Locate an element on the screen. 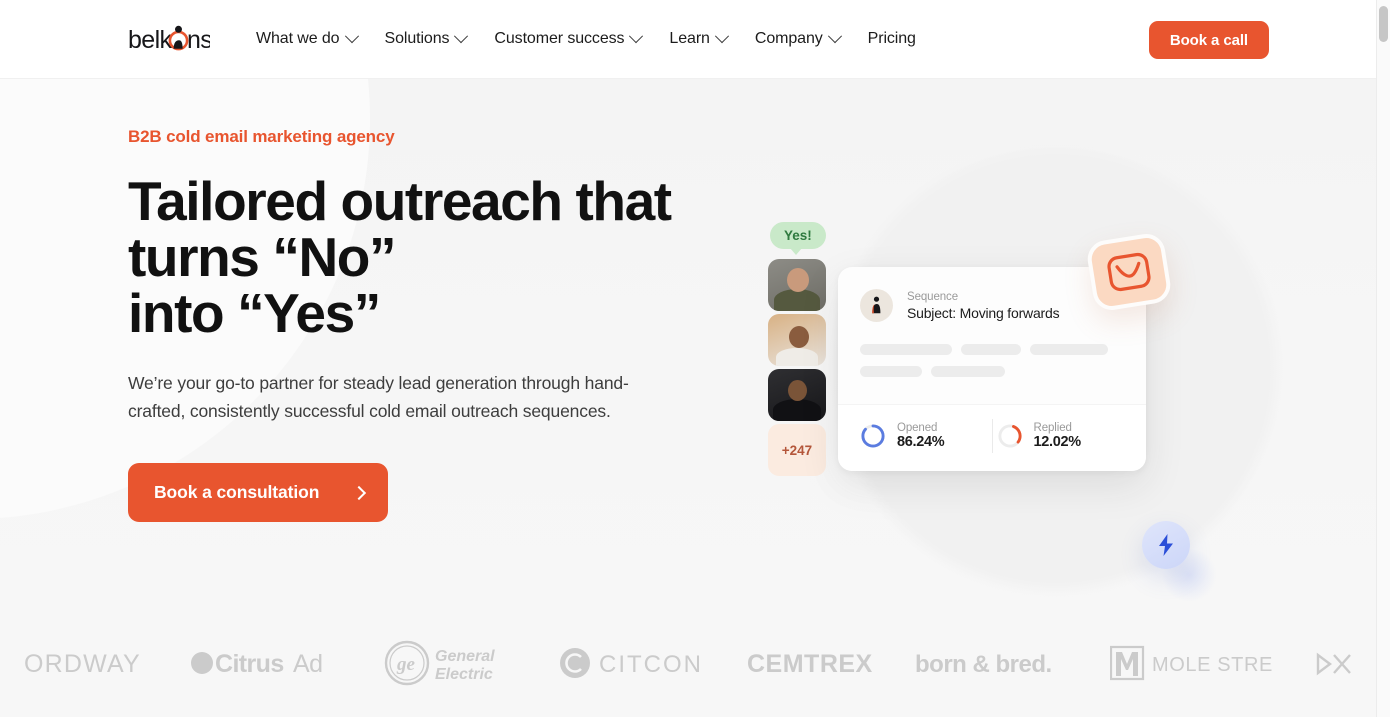  book-a-call-button: Book a call is located at coordinates (1208, 40).